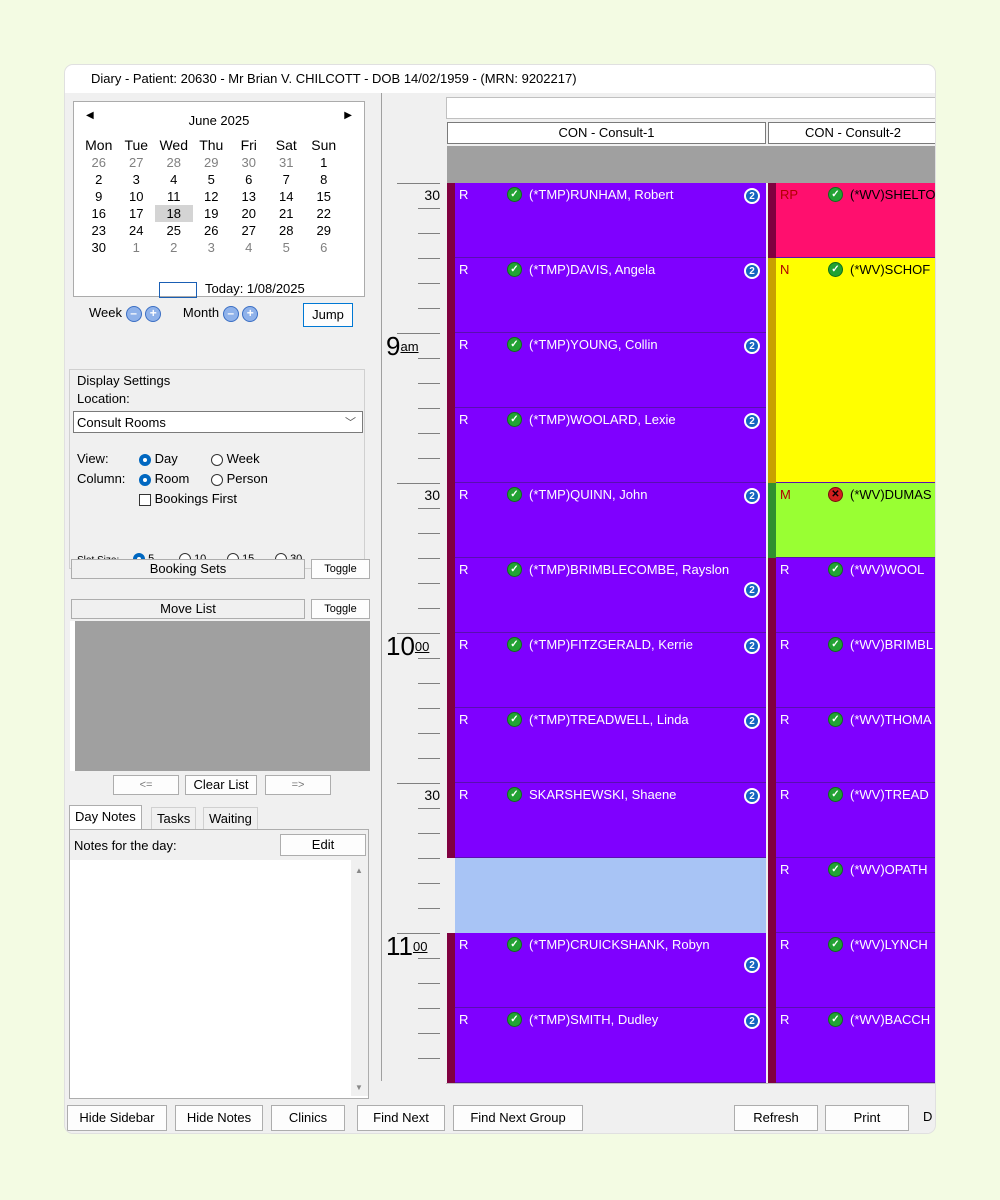  Describe the element at coordinates (855, 1045) in the screenshot. I see `appointment-block: R ✓ (*WV)BACCH` at that location.